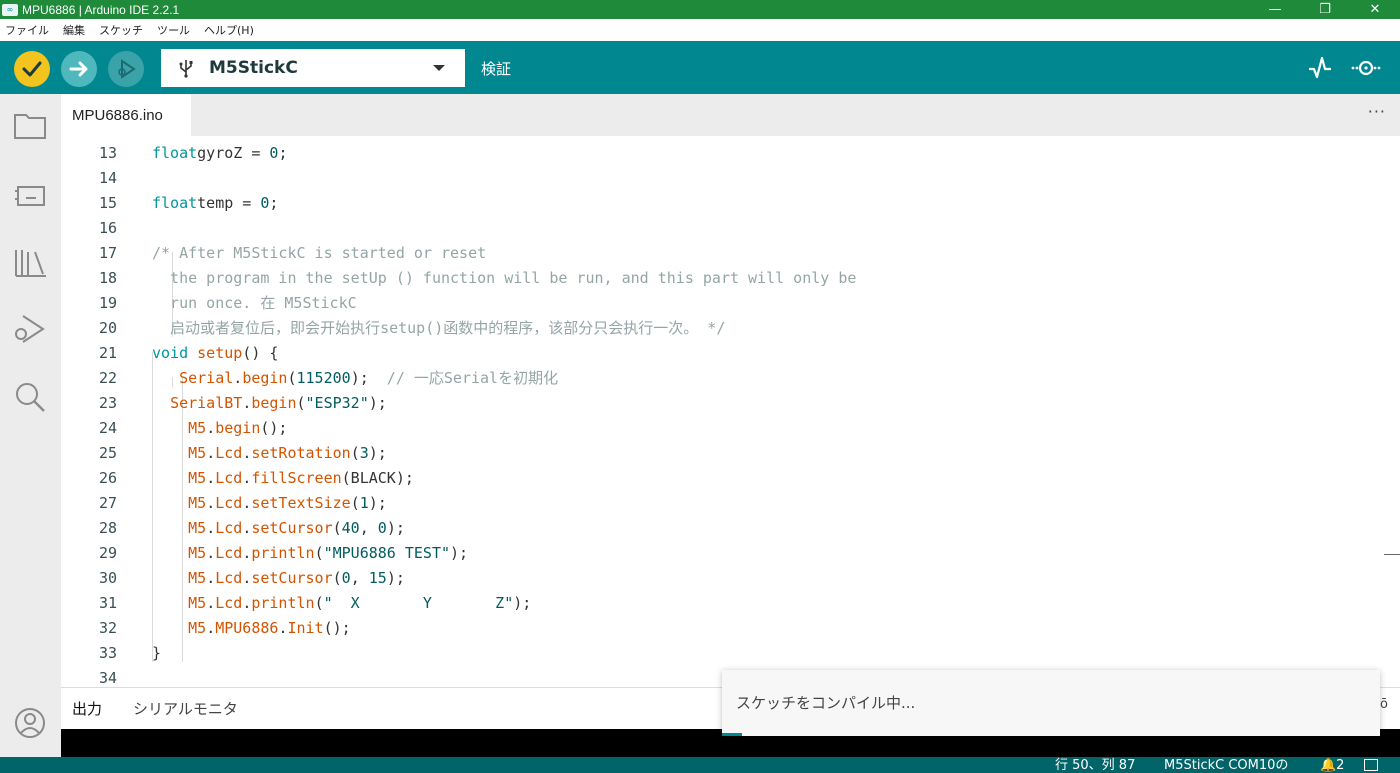  Describe the element at coordinates (283, 153) in the screenshot. I see `code-token: ;` at that location.